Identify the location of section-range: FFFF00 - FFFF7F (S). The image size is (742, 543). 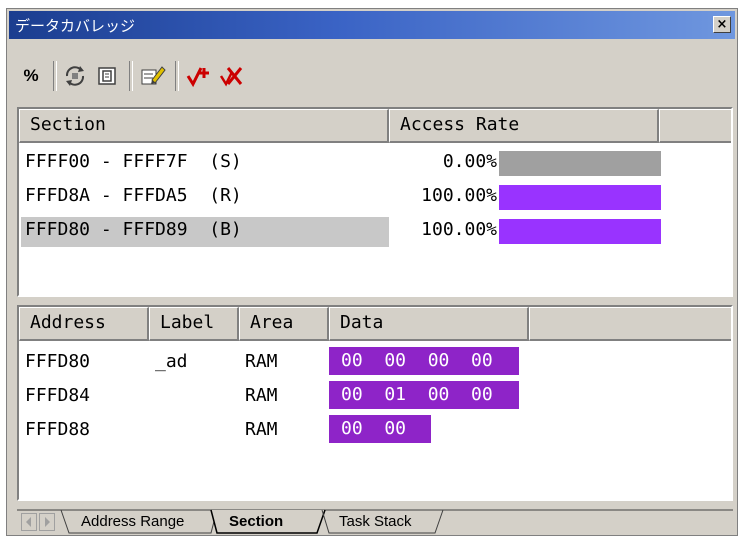
(133, 161).